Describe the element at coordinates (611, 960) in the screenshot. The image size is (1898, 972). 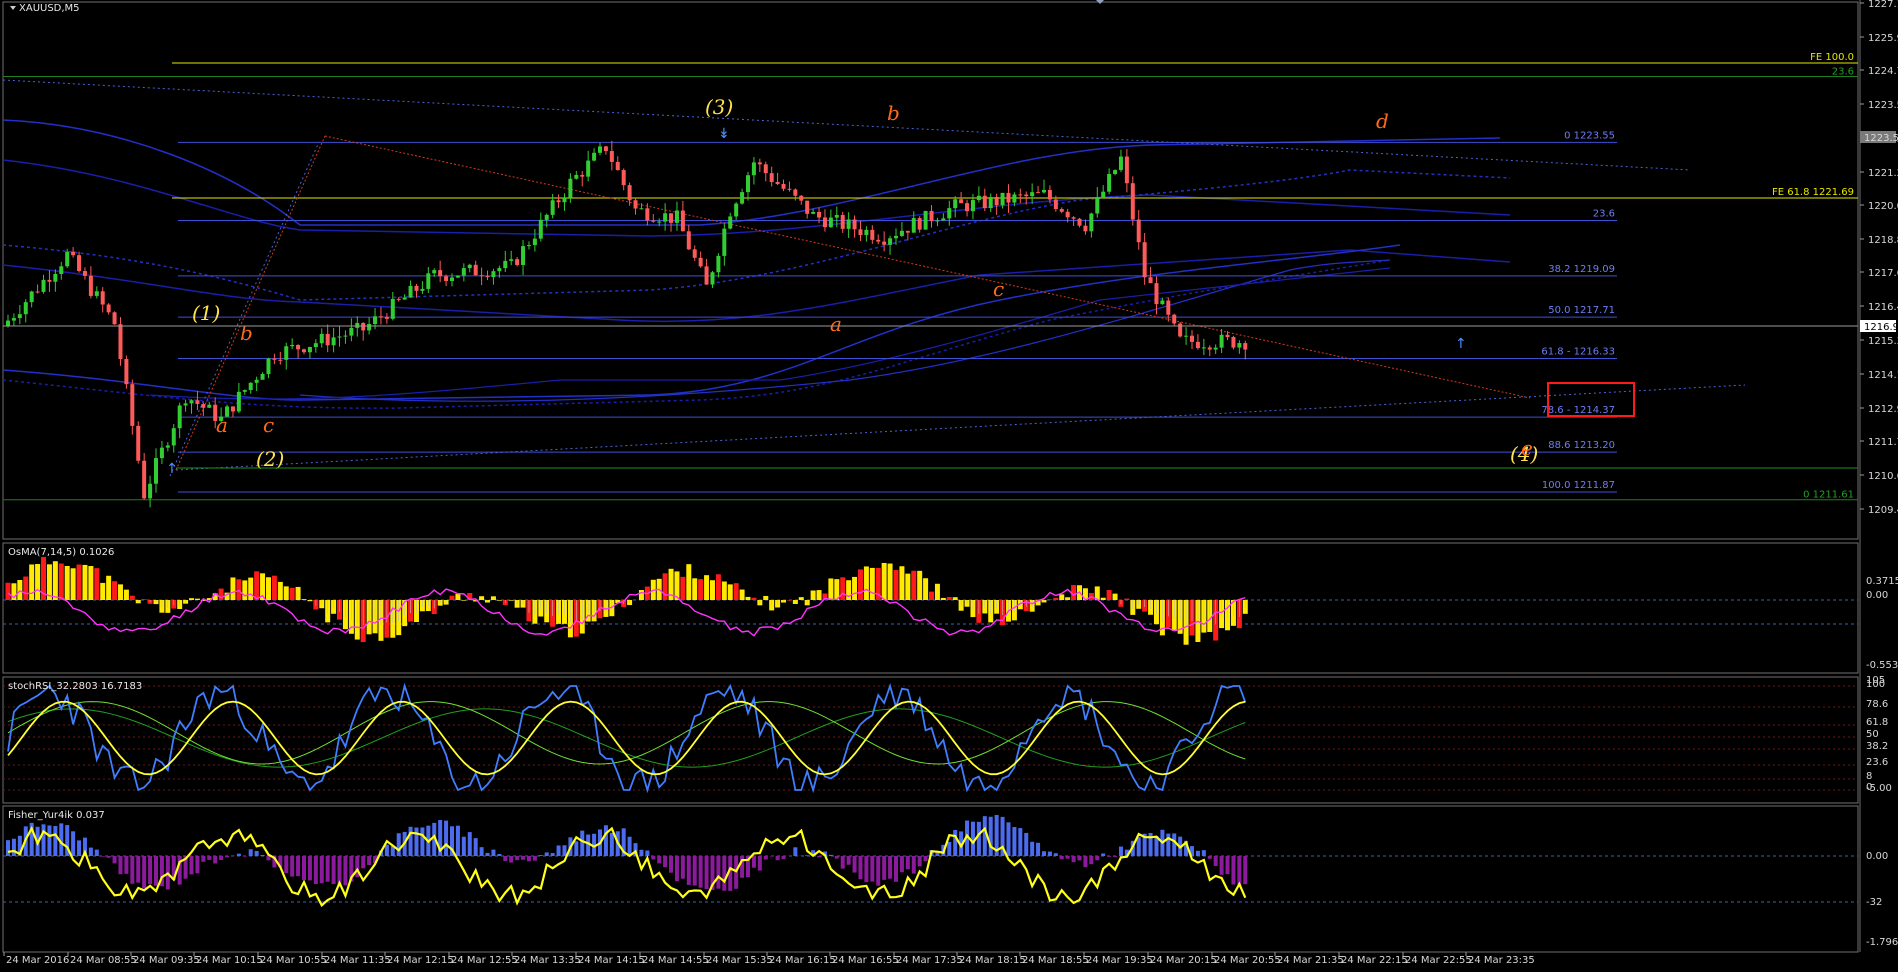
I see `time-tick-label: 24 Mar 14:15` at that location.